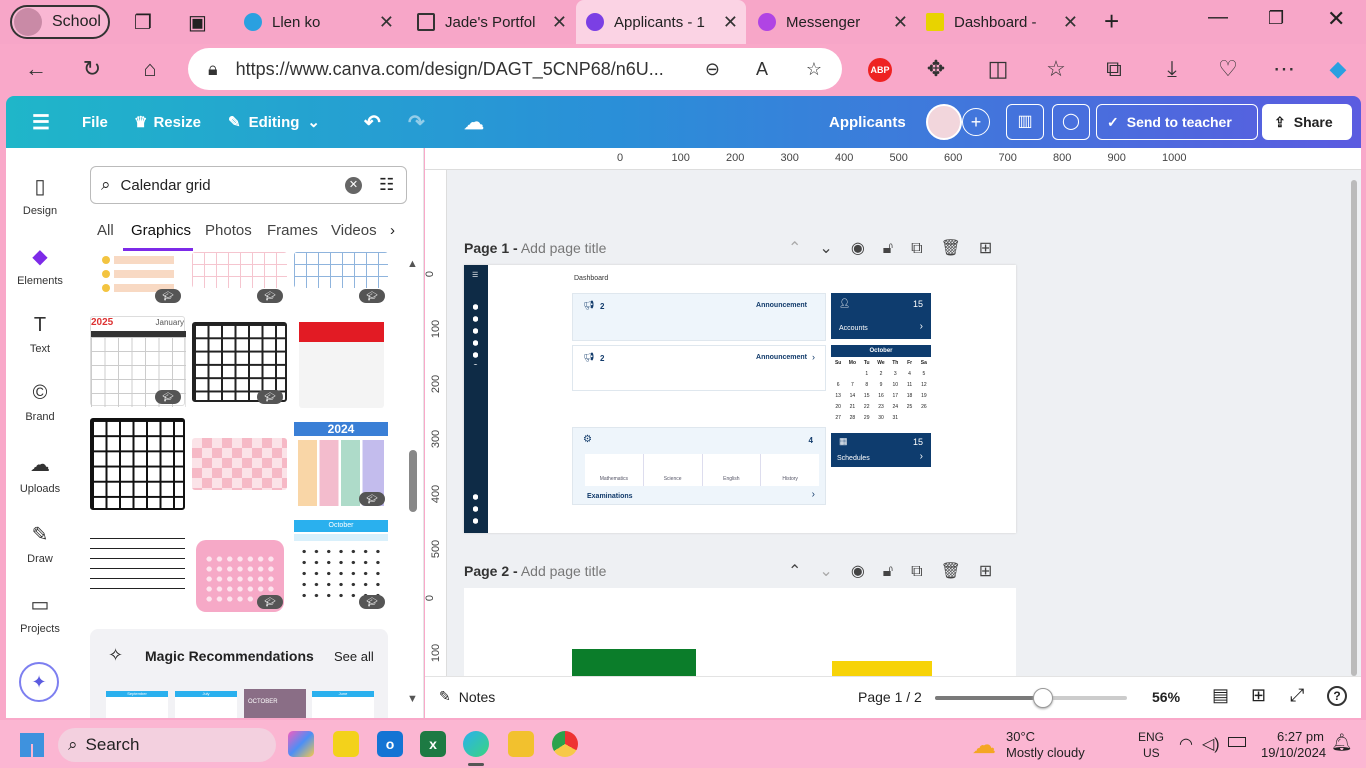  What do you see at coordinates (137, 562) in the screenshot?
I see `graphic-thumb-lines` at bounding box center [137, 562].